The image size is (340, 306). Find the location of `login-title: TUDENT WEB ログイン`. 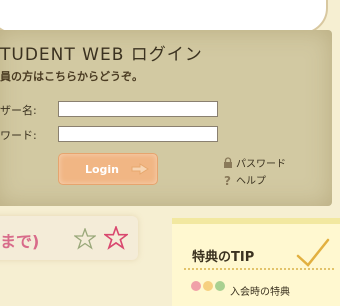

login-title: TUDENT WEB ログイン is located at coordinates (101, 55).